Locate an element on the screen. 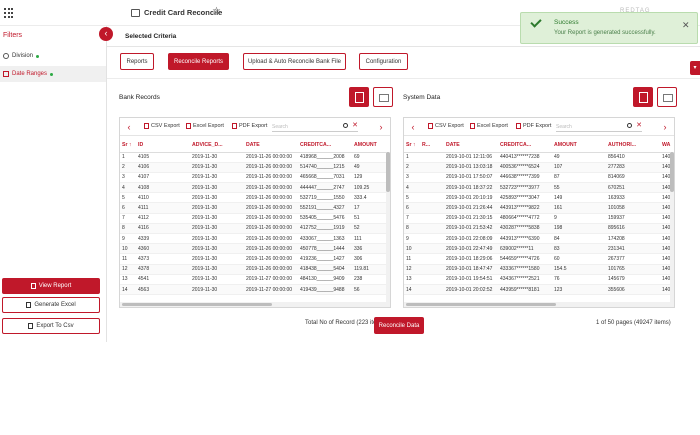 This screenshot has width=700, height=435. tab-upload-auto-reconcile: Upload & Auto Reconcile Bank File is located at coordinates (294, 61).